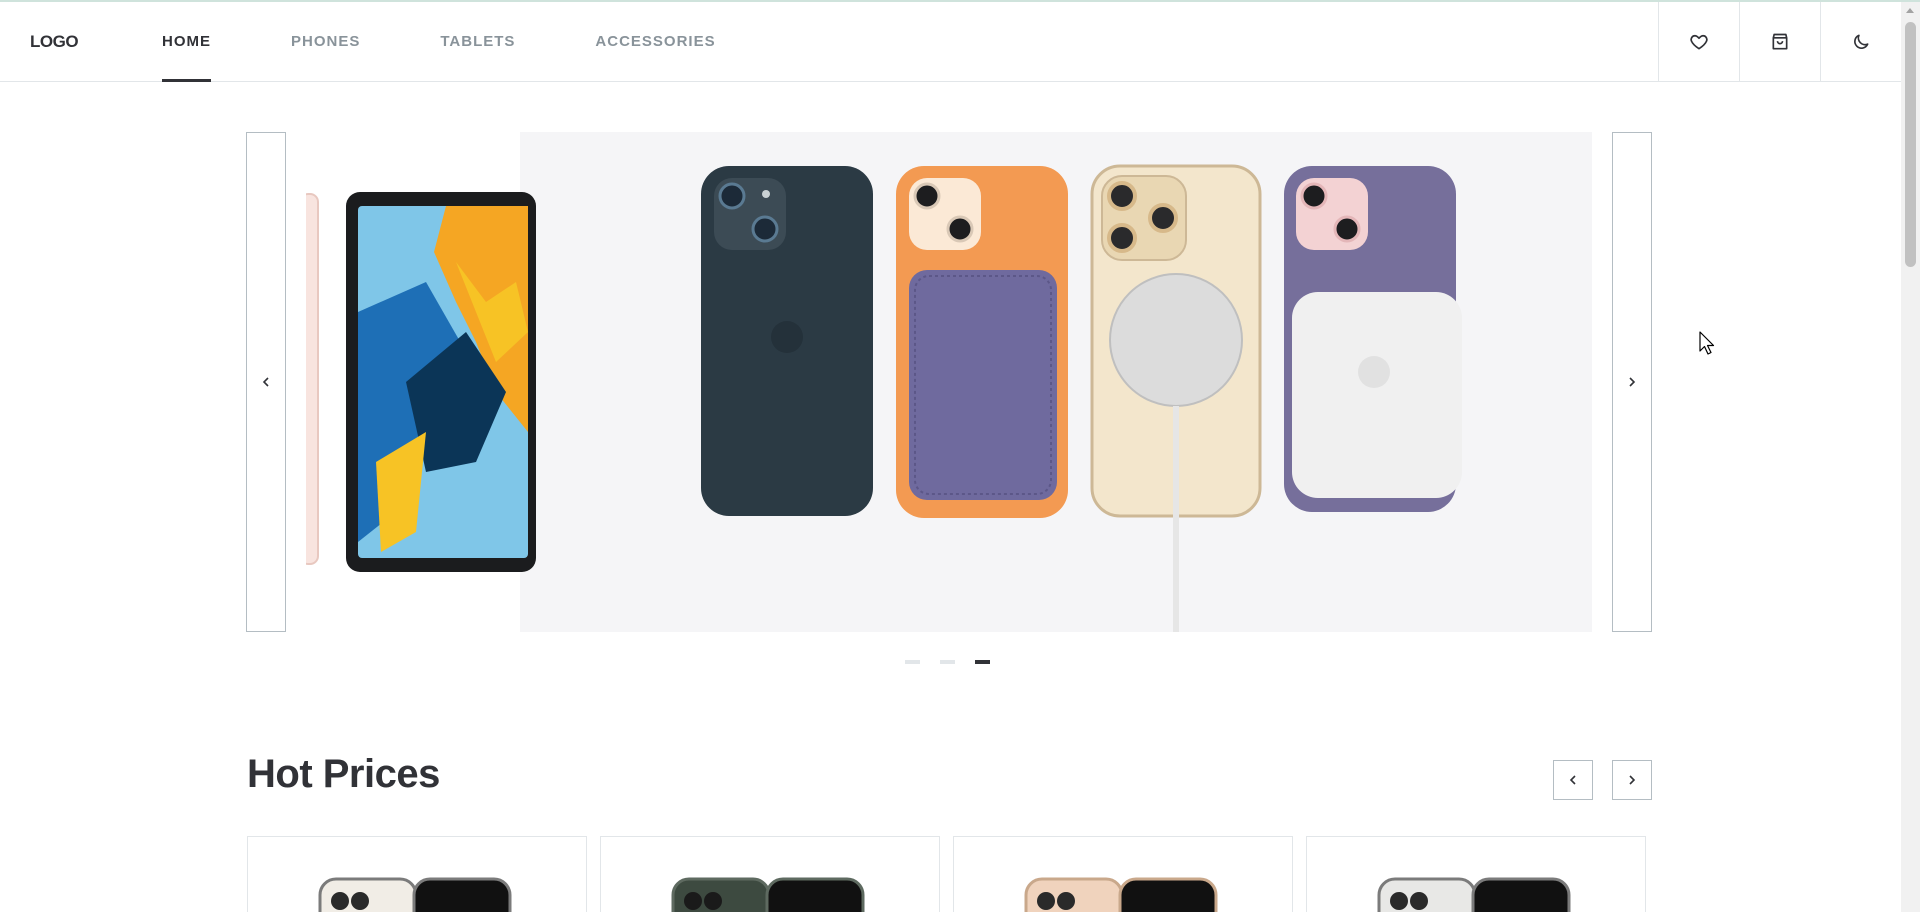 This screenshot has width=1920, height=912. I want to click on nav-tablets: TABLETS, so click(477, 41).